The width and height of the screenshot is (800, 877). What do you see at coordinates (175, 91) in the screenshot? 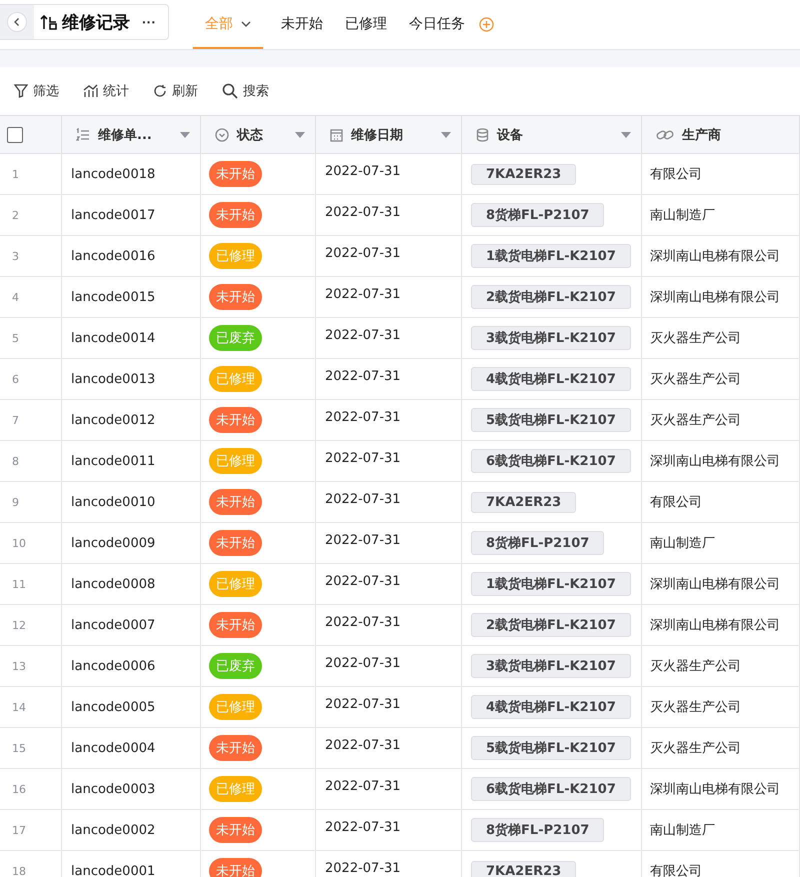
I see `toolbar-button: 刷新` at bounding box center [175, 91].